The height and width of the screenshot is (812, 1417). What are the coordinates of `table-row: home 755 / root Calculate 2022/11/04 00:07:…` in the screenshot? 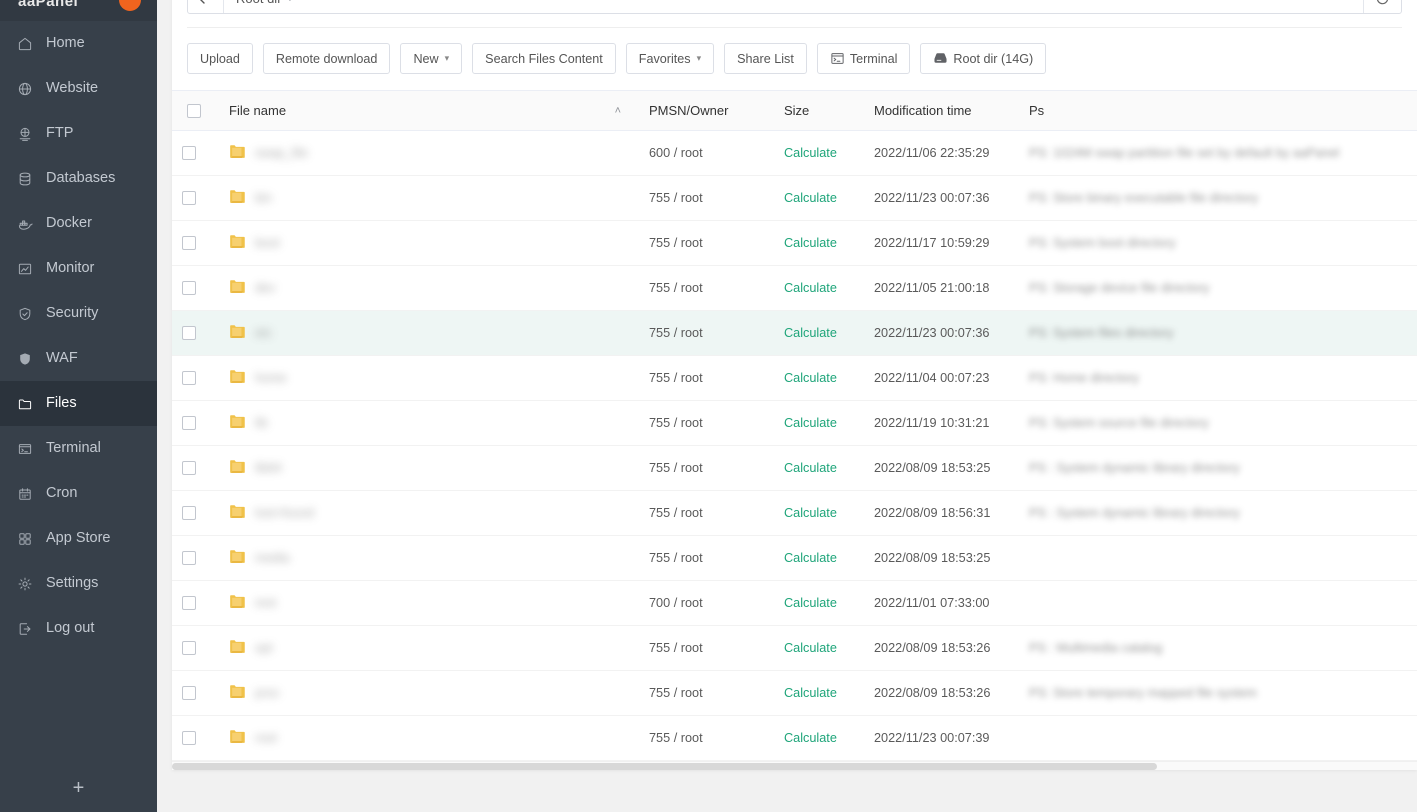 It's located at (794, 378).